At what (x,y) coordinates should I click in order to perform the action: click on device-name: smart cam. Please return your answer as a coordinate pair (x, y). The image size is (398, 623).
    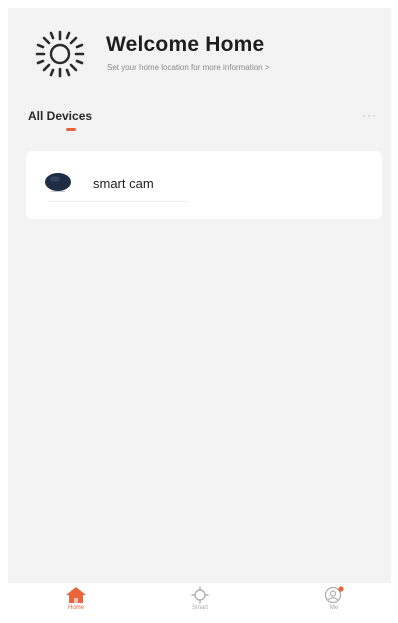
    Looking at the image, I should click on (123, 183).